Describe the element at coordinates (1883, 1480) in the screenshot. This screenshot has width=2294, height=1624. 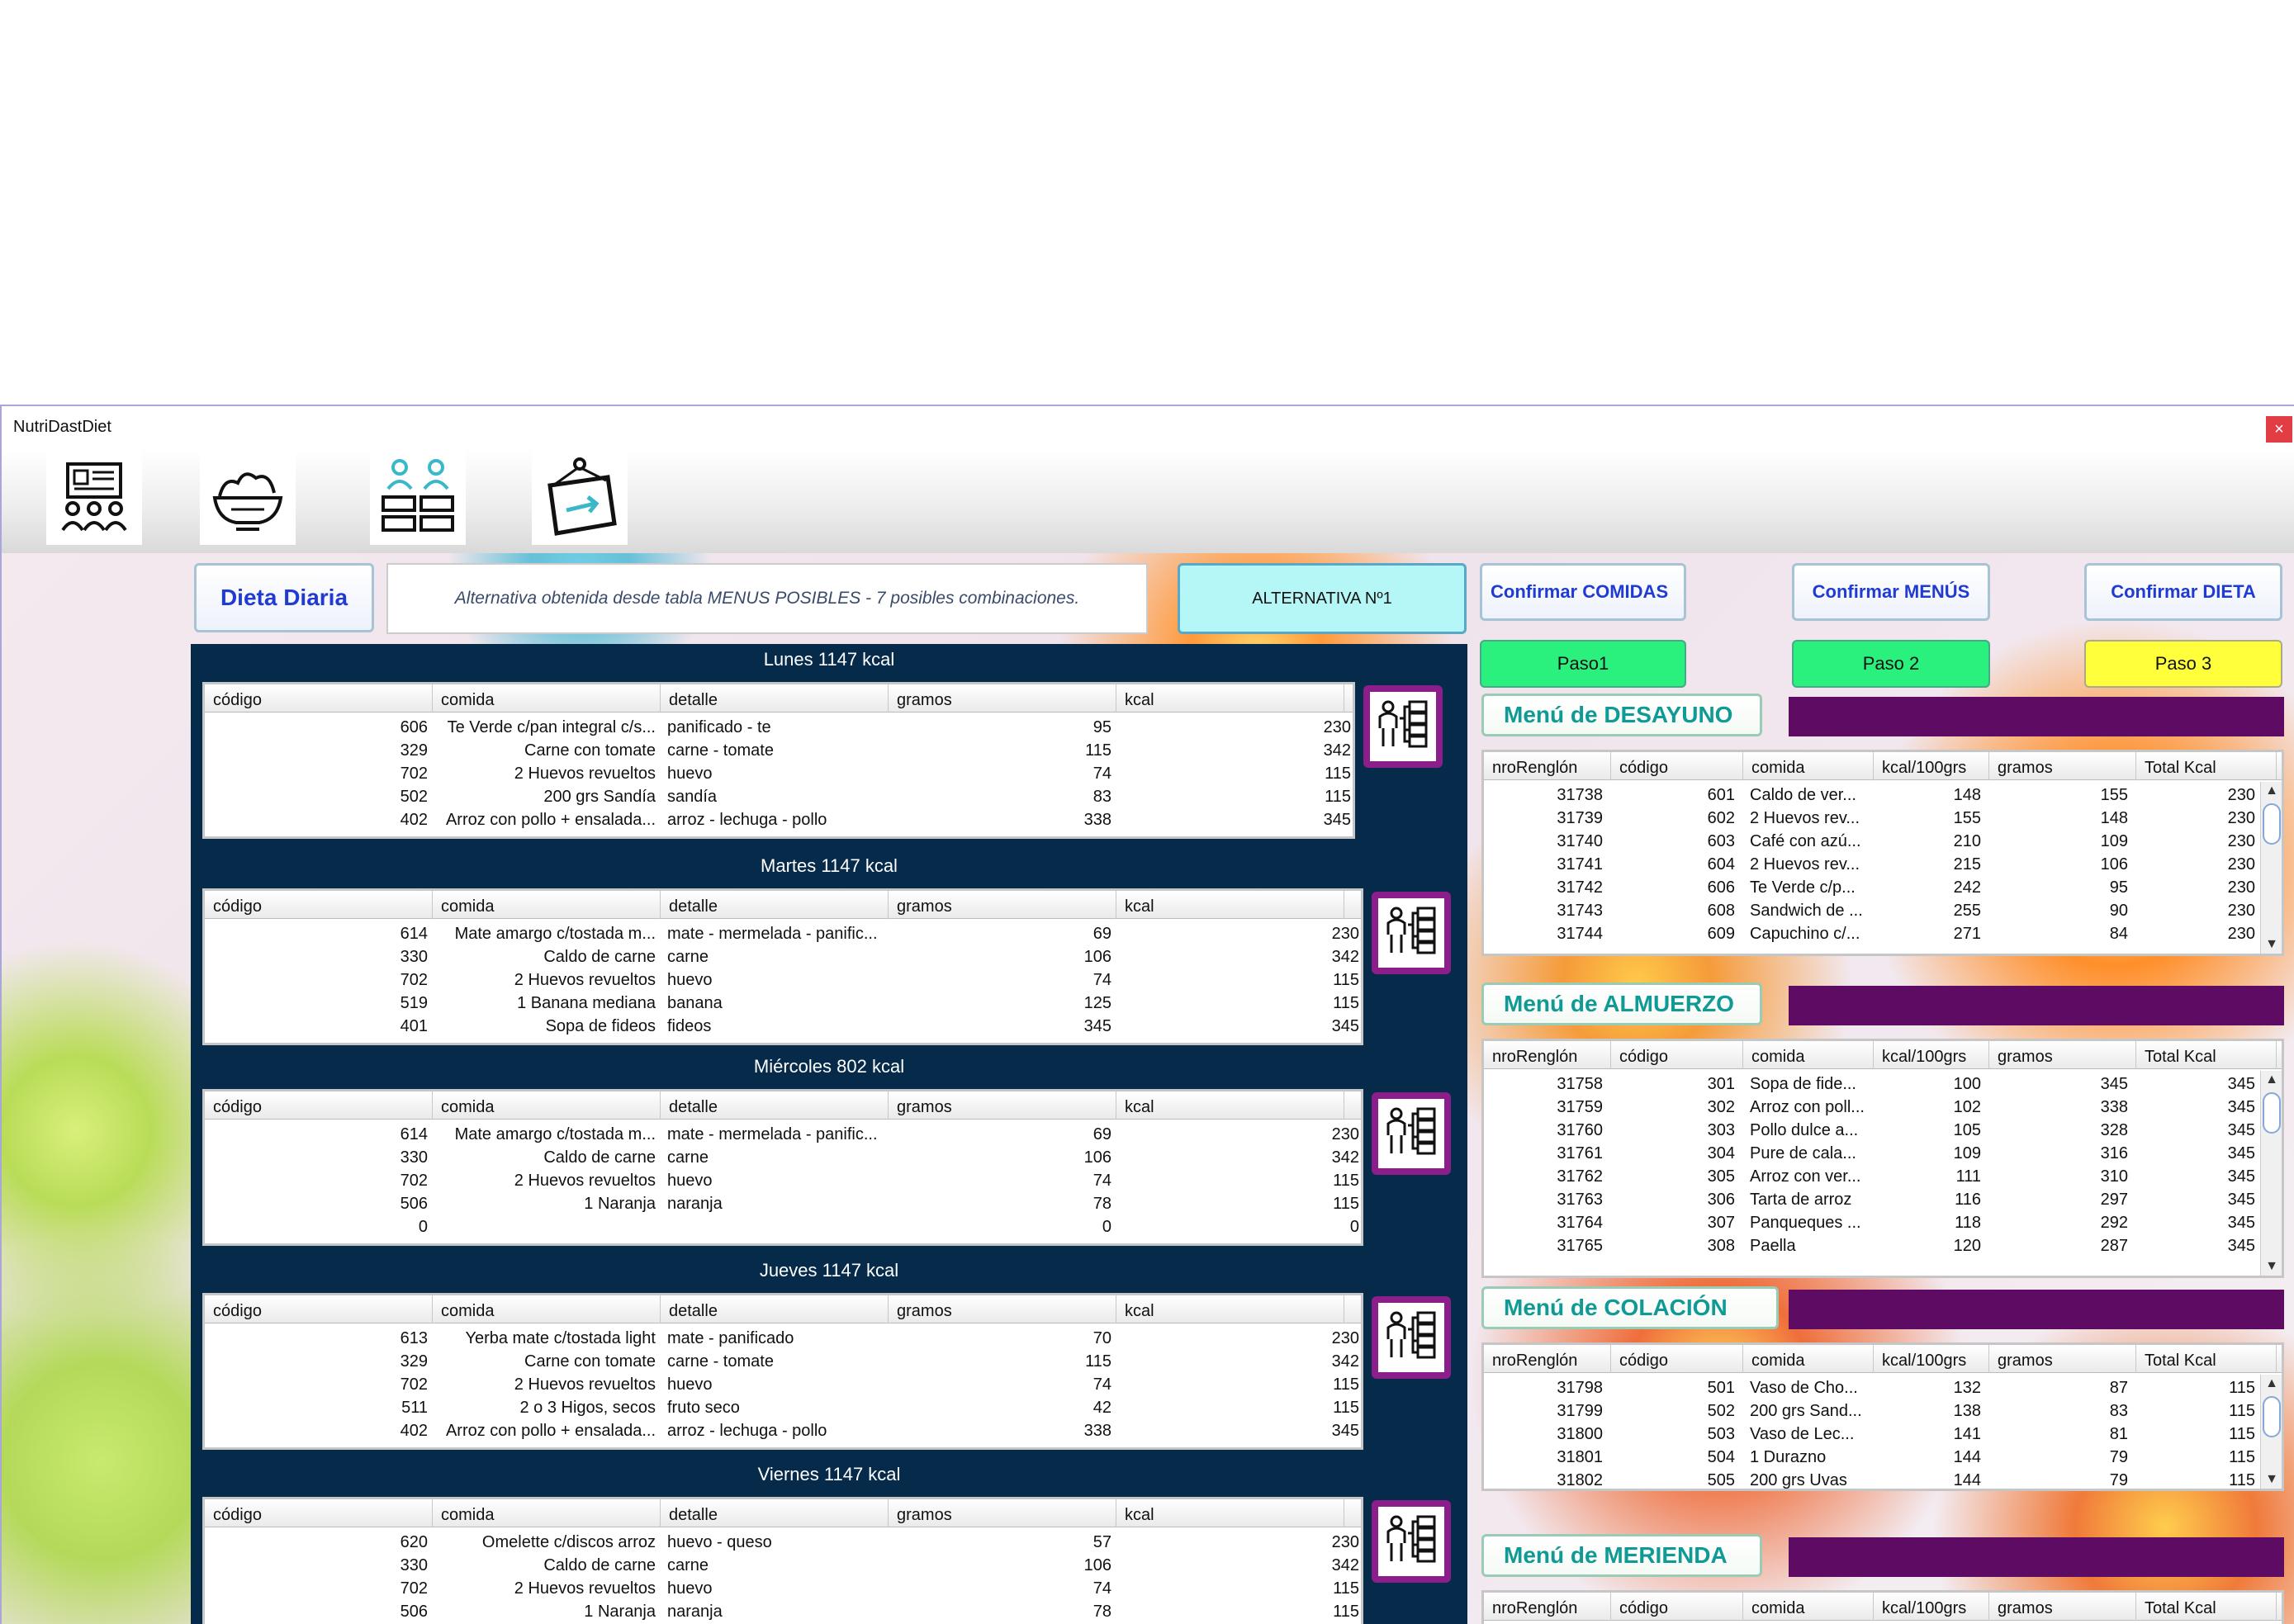
I see `table-row: 31802 505 200 grs Uvas 144 79 115` at that location.